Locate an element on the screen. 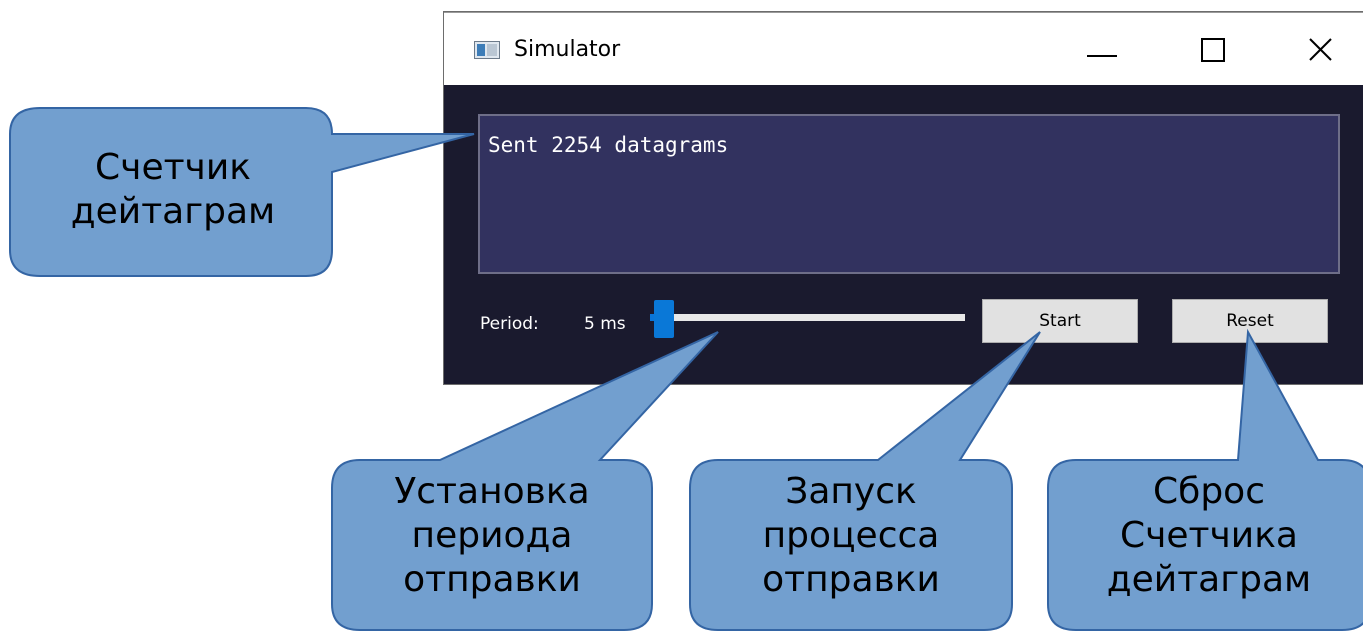 The image size is (1363, 631). callout-line: Счетчик is located at coordinates (173, 167).